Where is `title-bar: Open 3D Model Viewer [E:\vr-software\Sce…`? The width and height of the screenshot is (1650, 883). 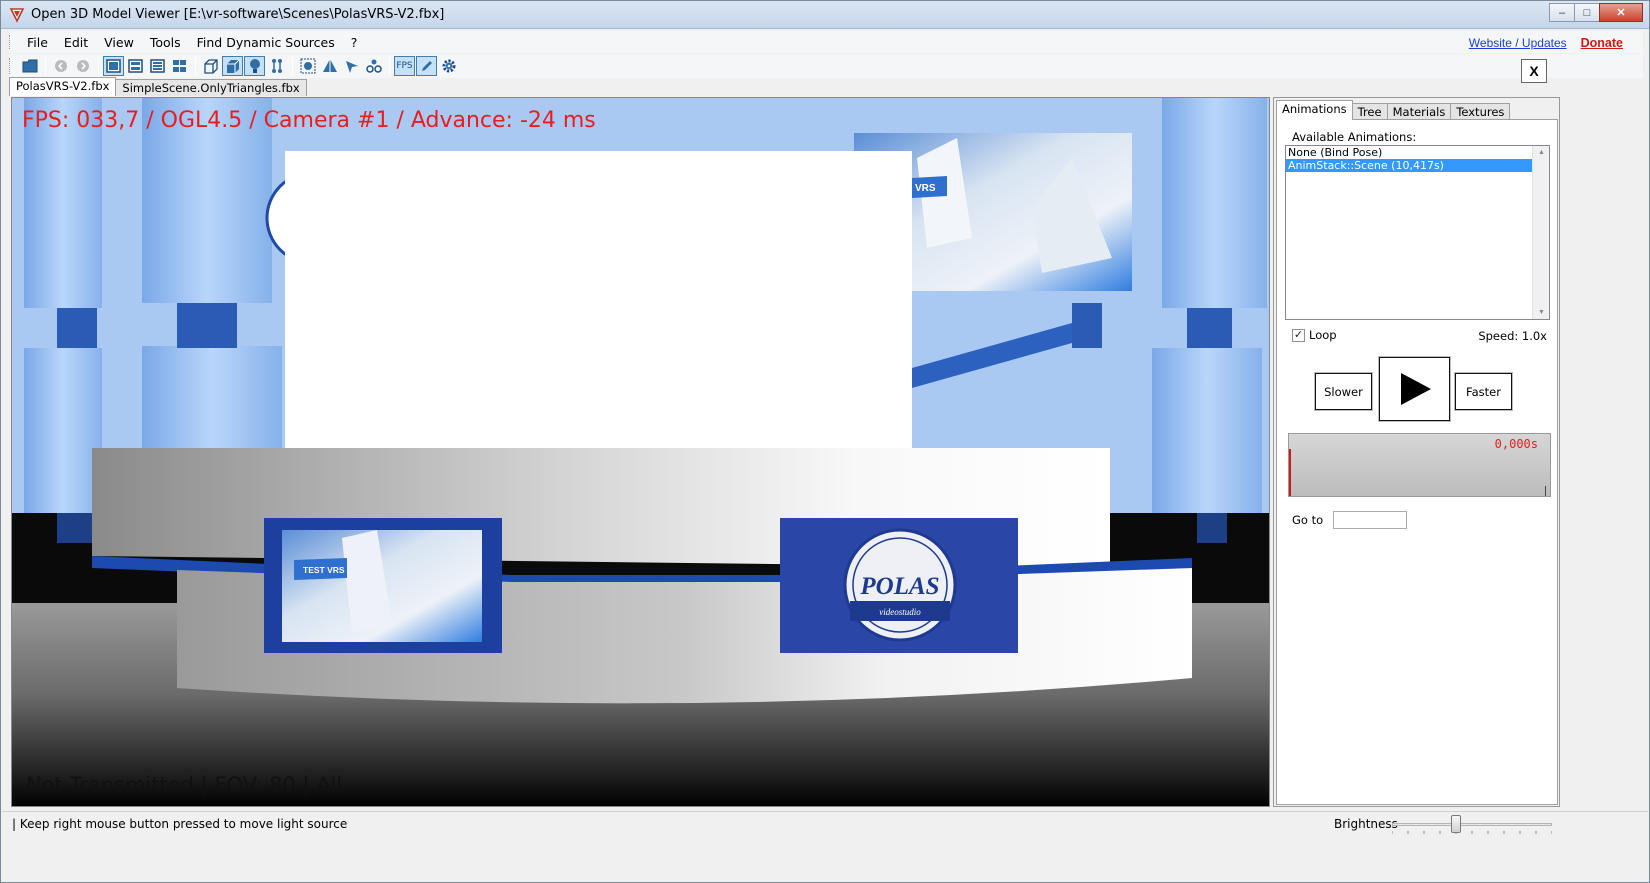
title-bar: Open 3D Model Viewer [E:\vr-software\Sce… is located at coordinates (825, 15).